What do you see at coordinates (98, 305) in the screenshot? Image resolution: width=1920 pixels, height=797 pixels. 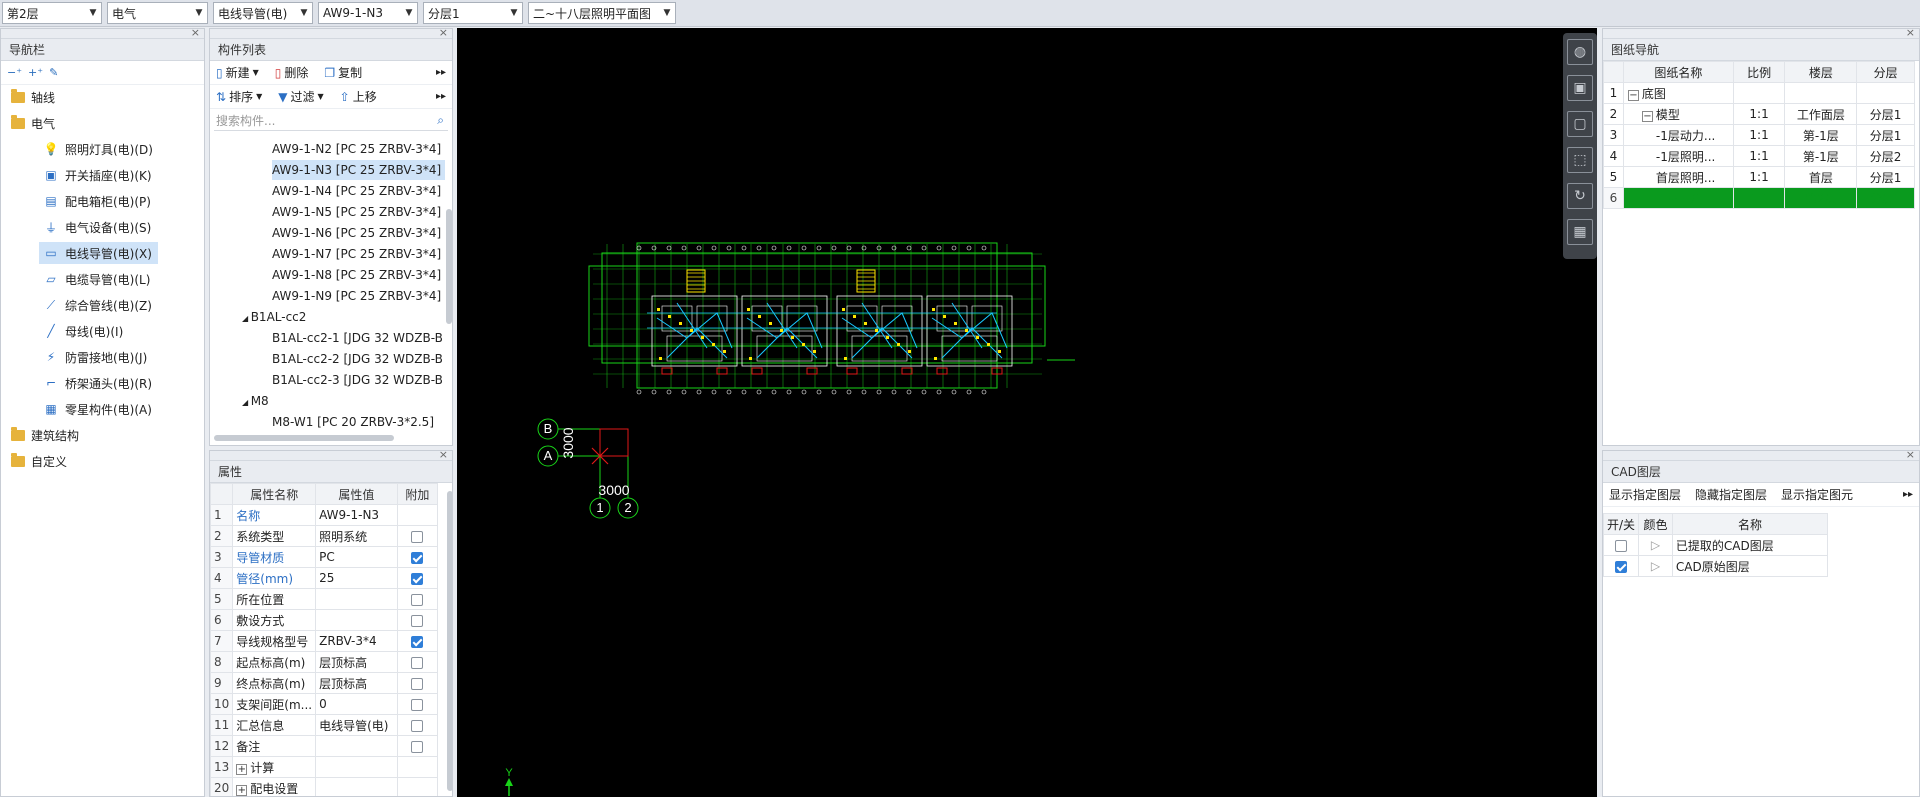 I see `nav-item: ⟋ 综合管线(电)(Z)` at bounding box center [98, 305].